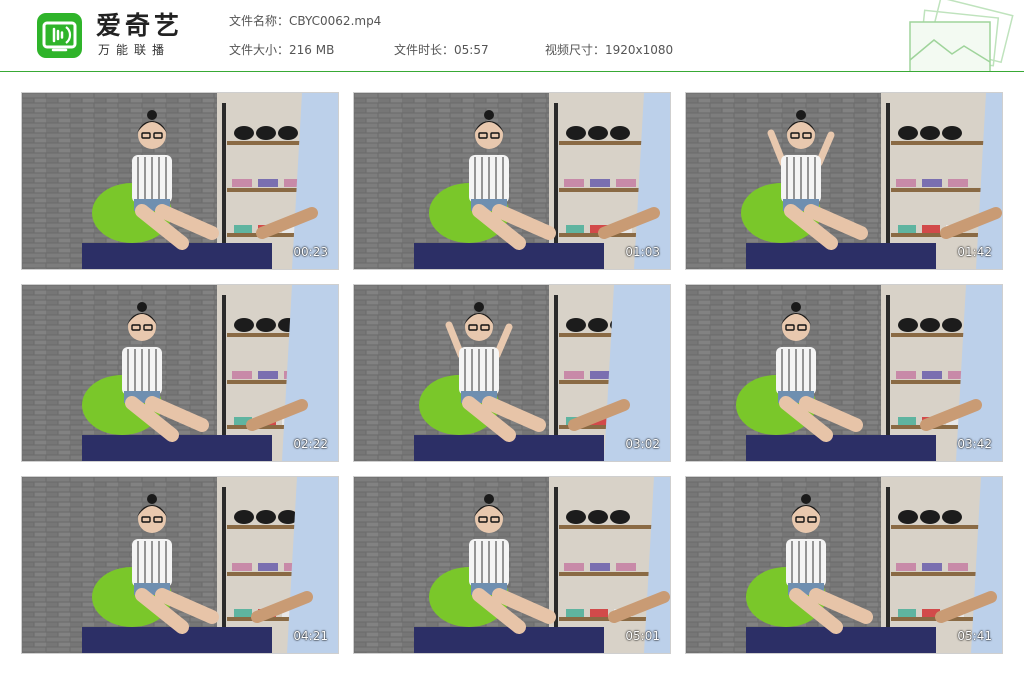 Image resolution: width=1024 pixels, height=675 pixels. I want to click on video-thumbnail: 00:23, so click(180, 181).